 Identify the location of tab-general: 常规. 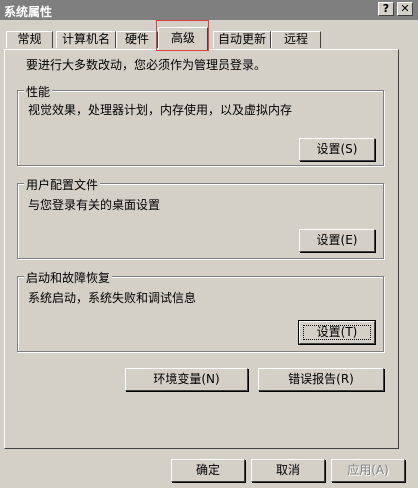
(29, 39).